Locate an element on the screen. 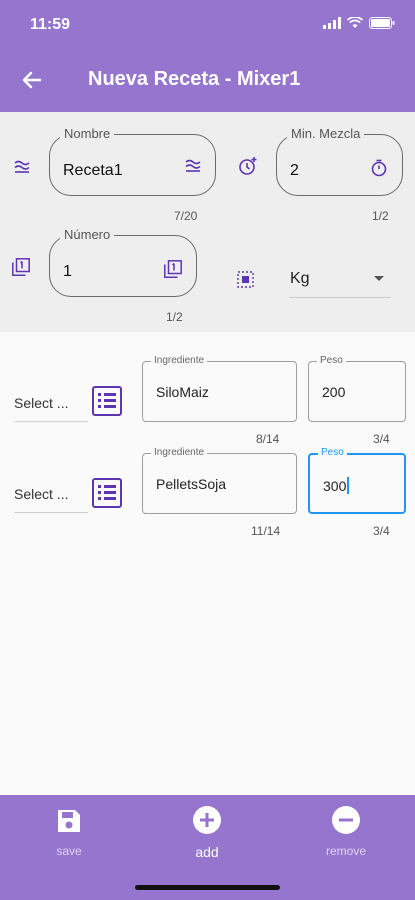  wifi-icon is located at coordinates (355, 22).